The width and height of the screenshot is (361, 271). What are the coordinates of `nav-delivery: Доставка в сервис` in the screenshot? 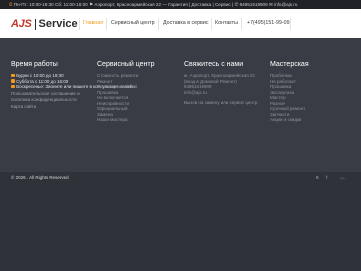 It's located at (185, 23).